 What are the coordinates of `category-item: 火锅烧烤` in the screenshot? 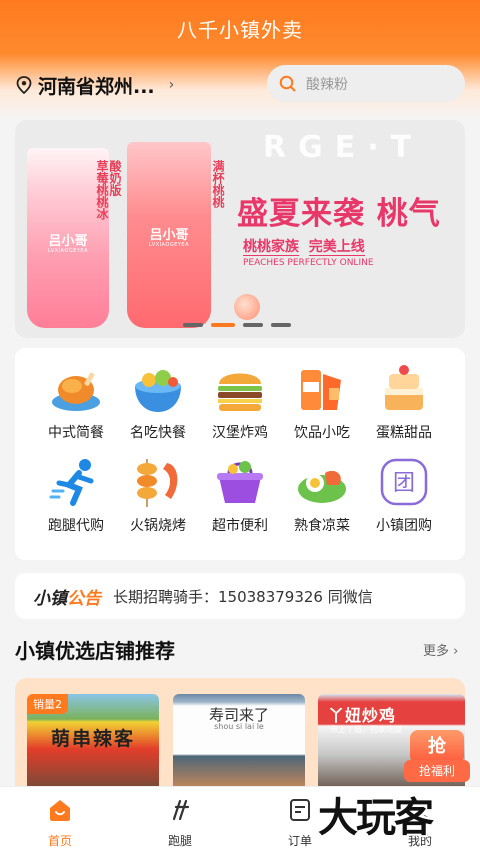 It's located at (158, 495).